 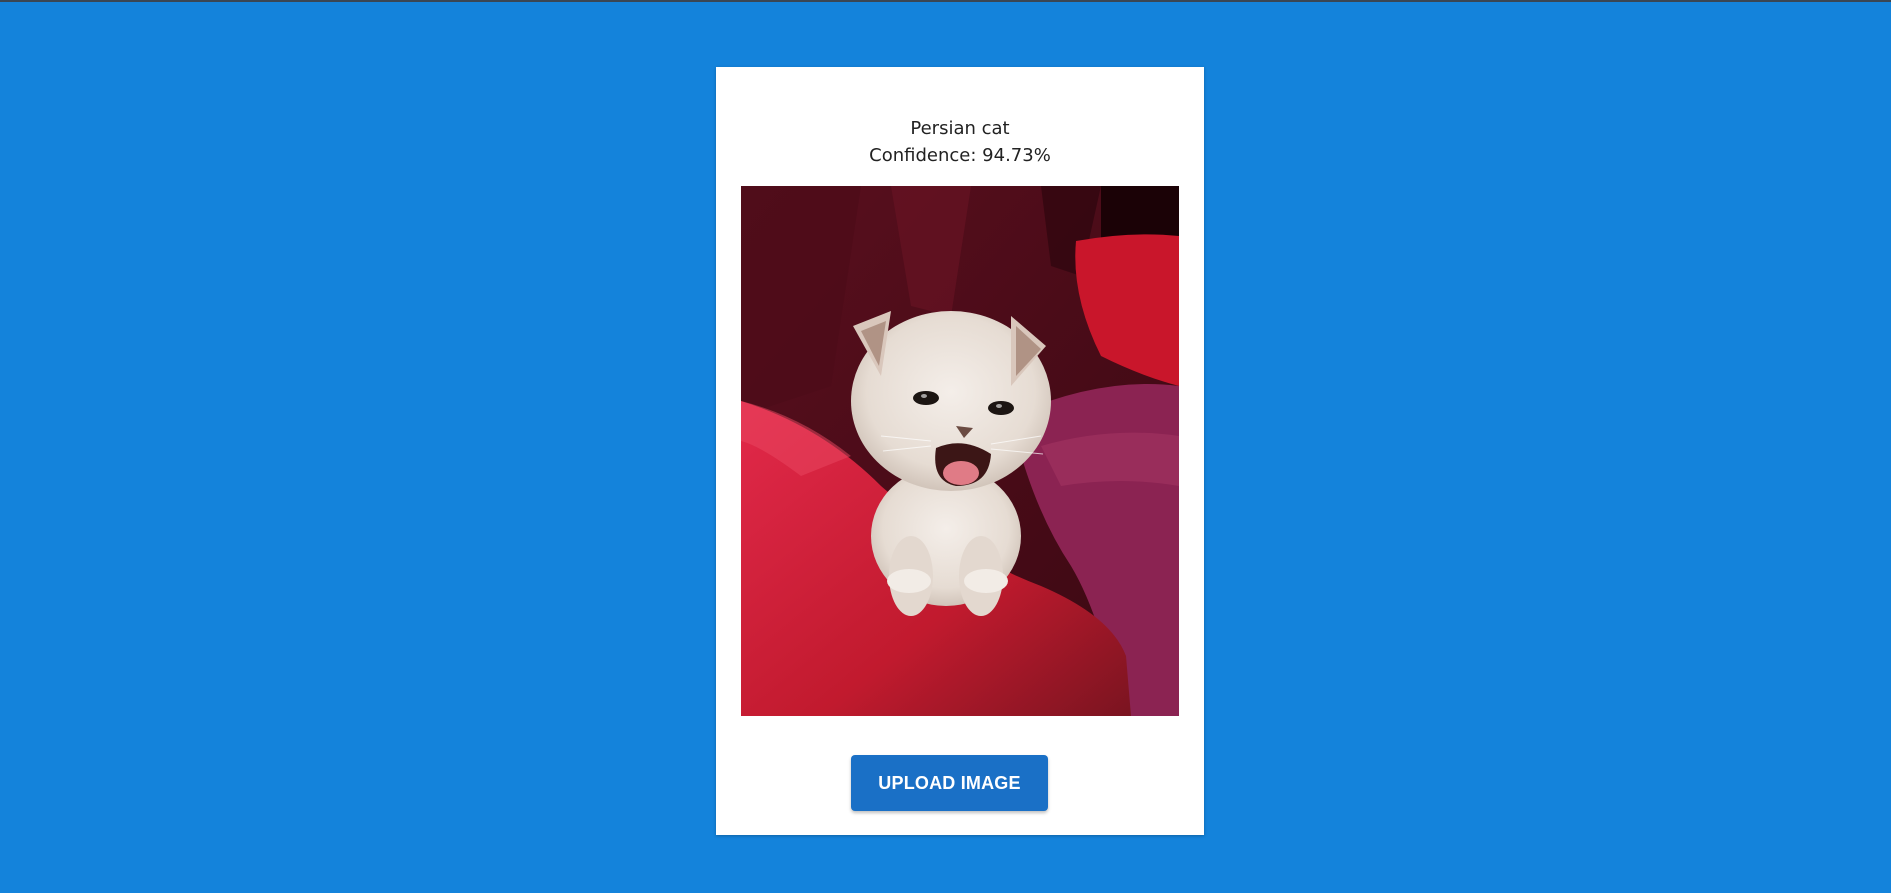 What do you see at coordinates (960, 142) in the screenshot?
I see `prediction-result: Persian cat Confidence: 94.73%` at bounding box center [960, 142].